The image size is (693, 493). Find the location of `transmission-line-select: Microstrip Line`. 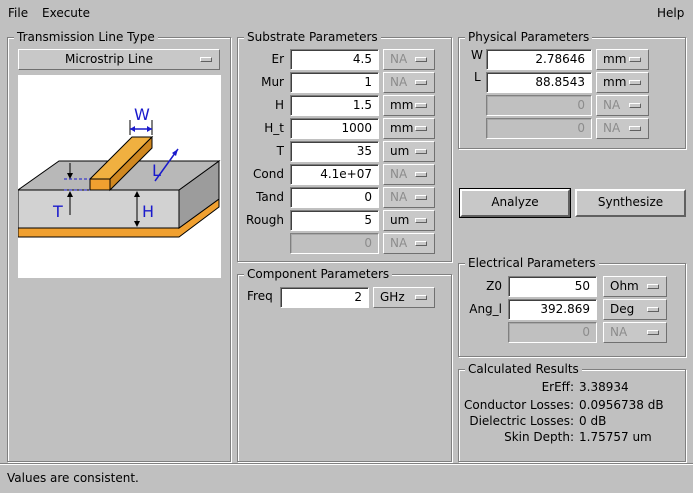

transmission-line-select: Microstrip Line is located at coordinates (119, 59).